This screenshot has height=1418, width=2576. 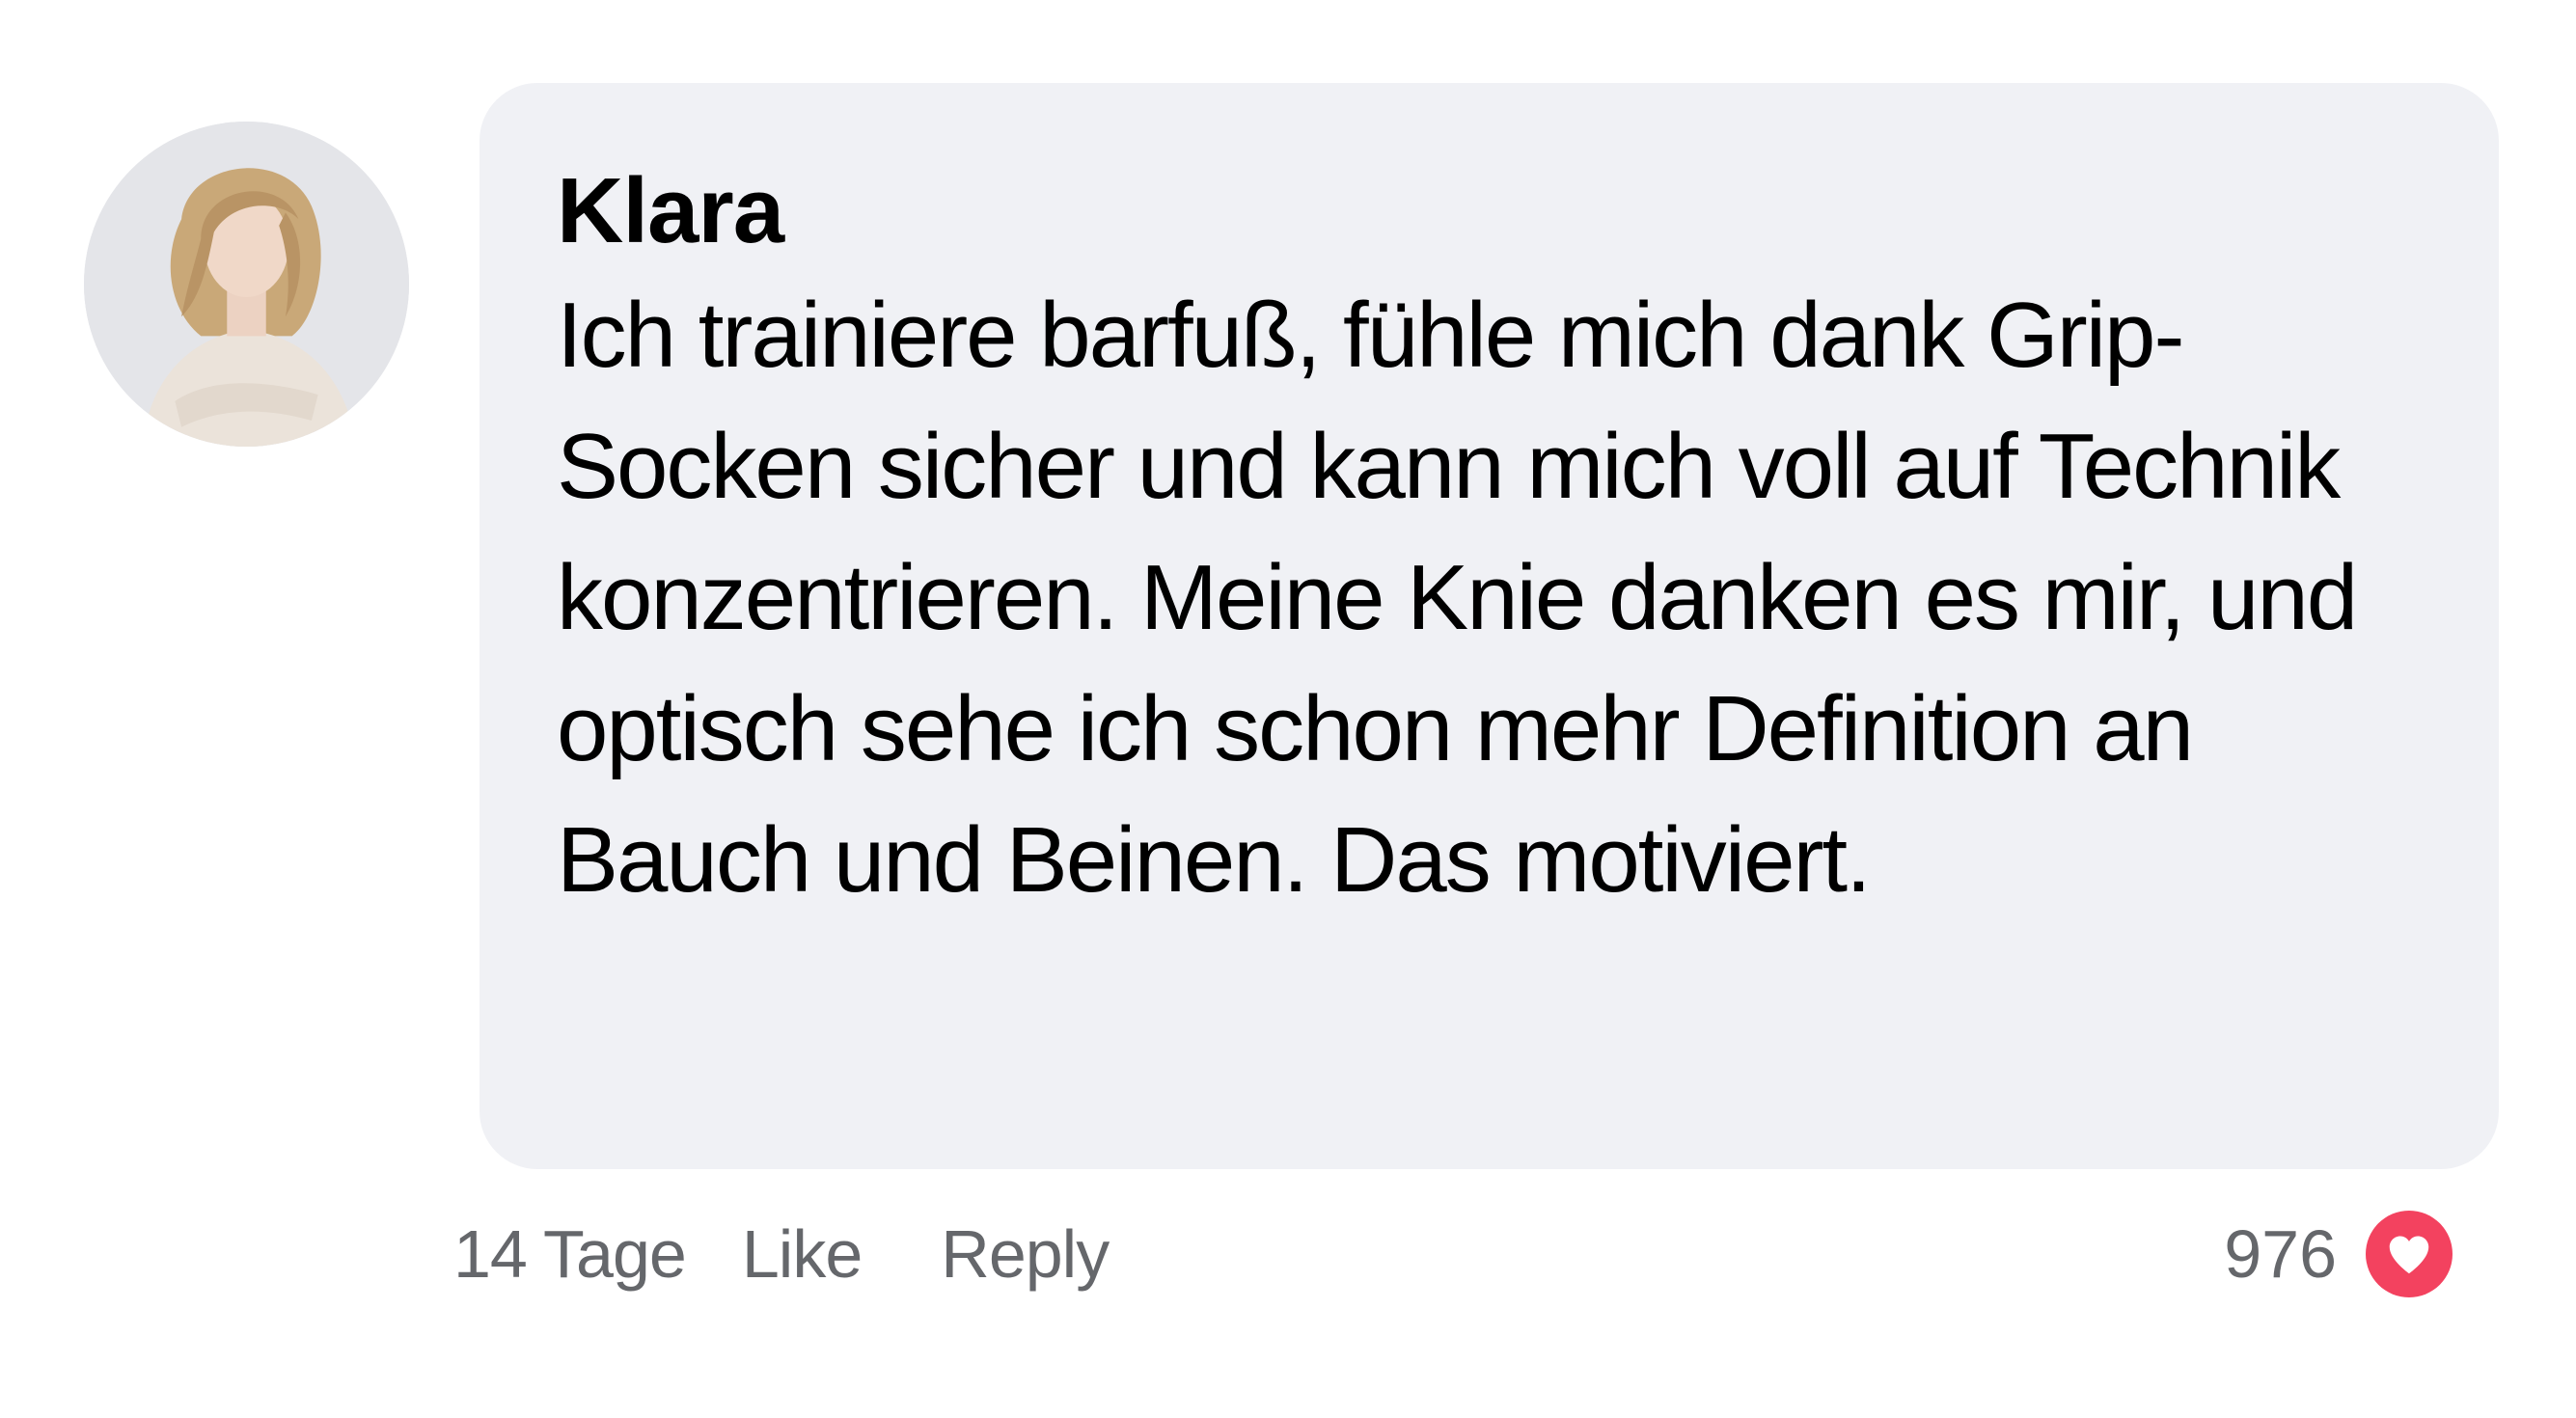 What do you see at coordinates (1499, 211) in the screenshot?
I see `comment-author: Klara` at bounding box center [1499, 211].